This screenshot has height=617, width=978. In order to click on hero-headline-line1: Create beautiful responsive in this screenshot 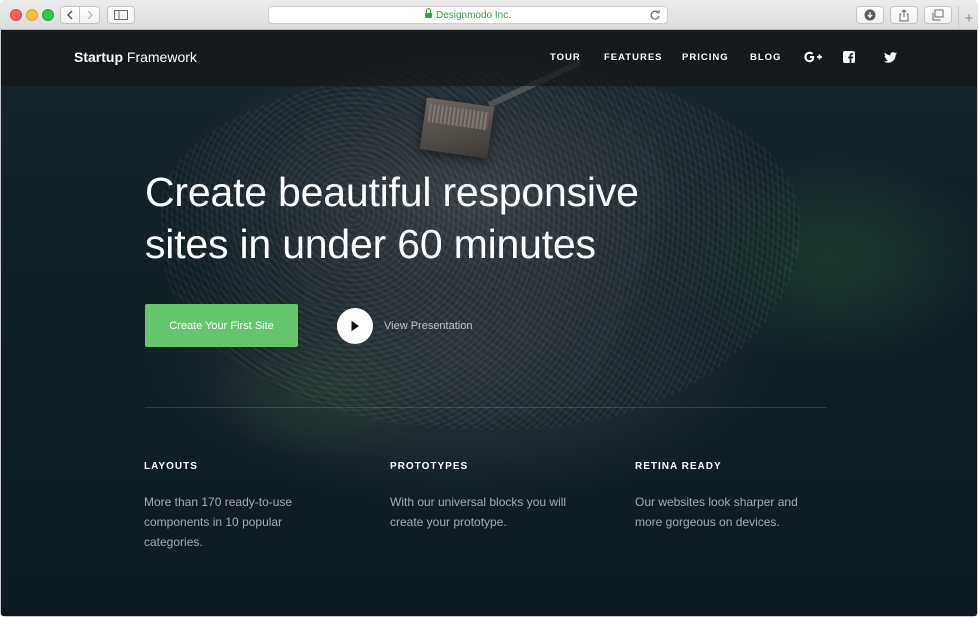, I will do `click(392, 192)`.